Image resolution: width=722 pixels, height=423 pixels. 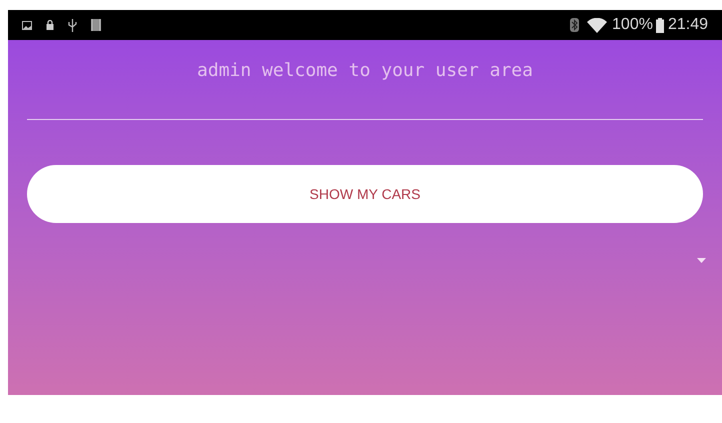 What do you see at coordinates (96, 25) in the screenshot?
I see `barcode-icon` at bounding box center [96, 25].